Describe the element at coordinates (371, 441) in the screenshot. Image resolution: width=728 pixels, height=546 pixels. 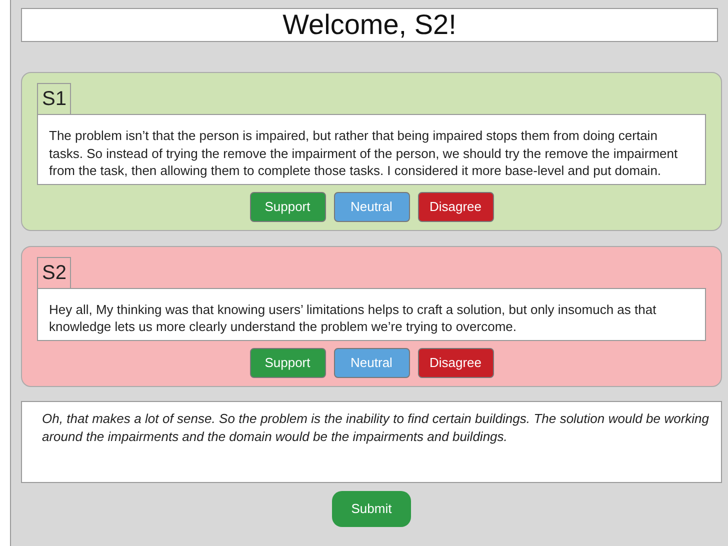
I see `response-field: Oh, that makes a lot of sense. So the problem is the inability to find certain buildings. The solution would be working around the impairments and the domain would be the impairments and buildings.` at that location.